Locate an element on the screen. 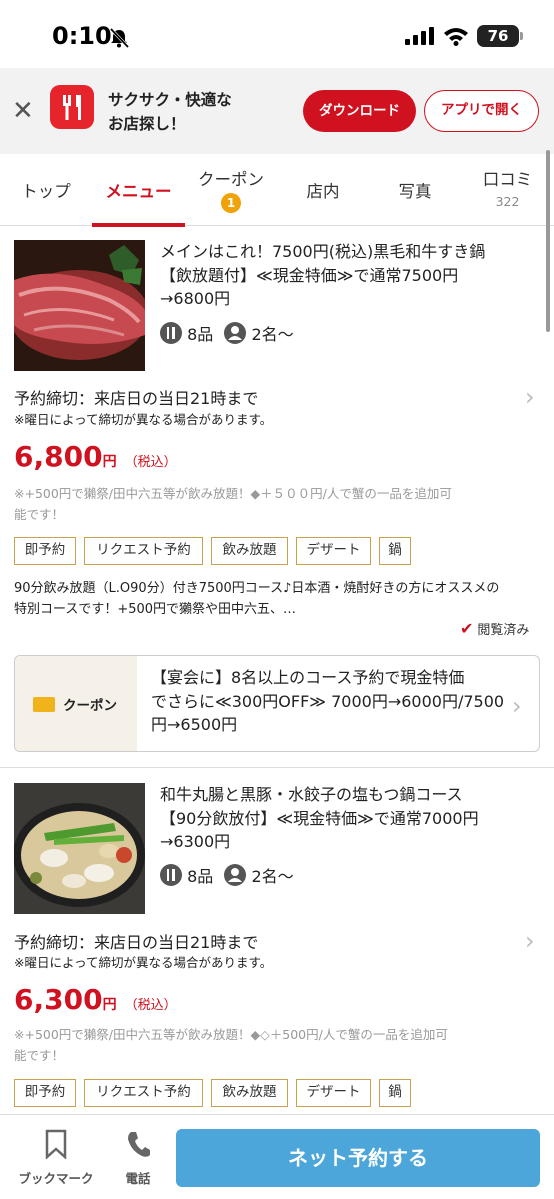  status-bar: 0:10 76 is located at coordinates (277, 34).